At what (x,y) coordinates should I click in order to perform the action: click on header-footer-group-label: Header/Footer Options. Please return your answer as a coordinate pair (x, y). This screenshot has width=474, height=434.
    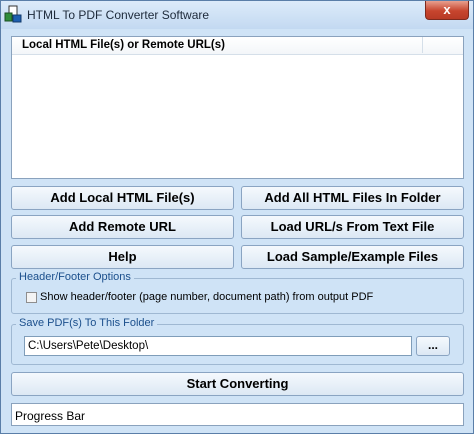
    Looking at the image, I should click on (75, 277).